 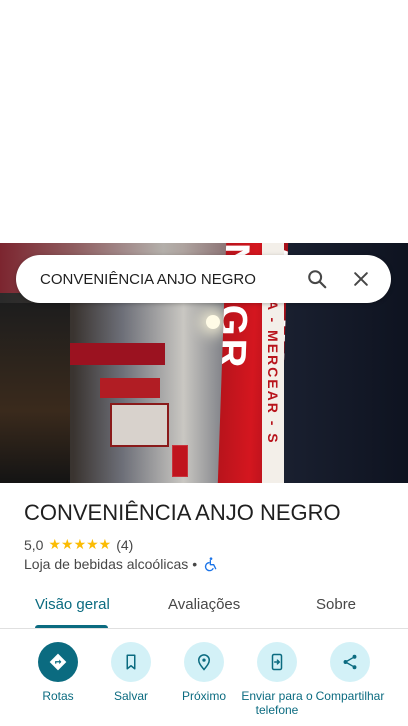 I want to click on share-icon, so click(x=350, y=662).